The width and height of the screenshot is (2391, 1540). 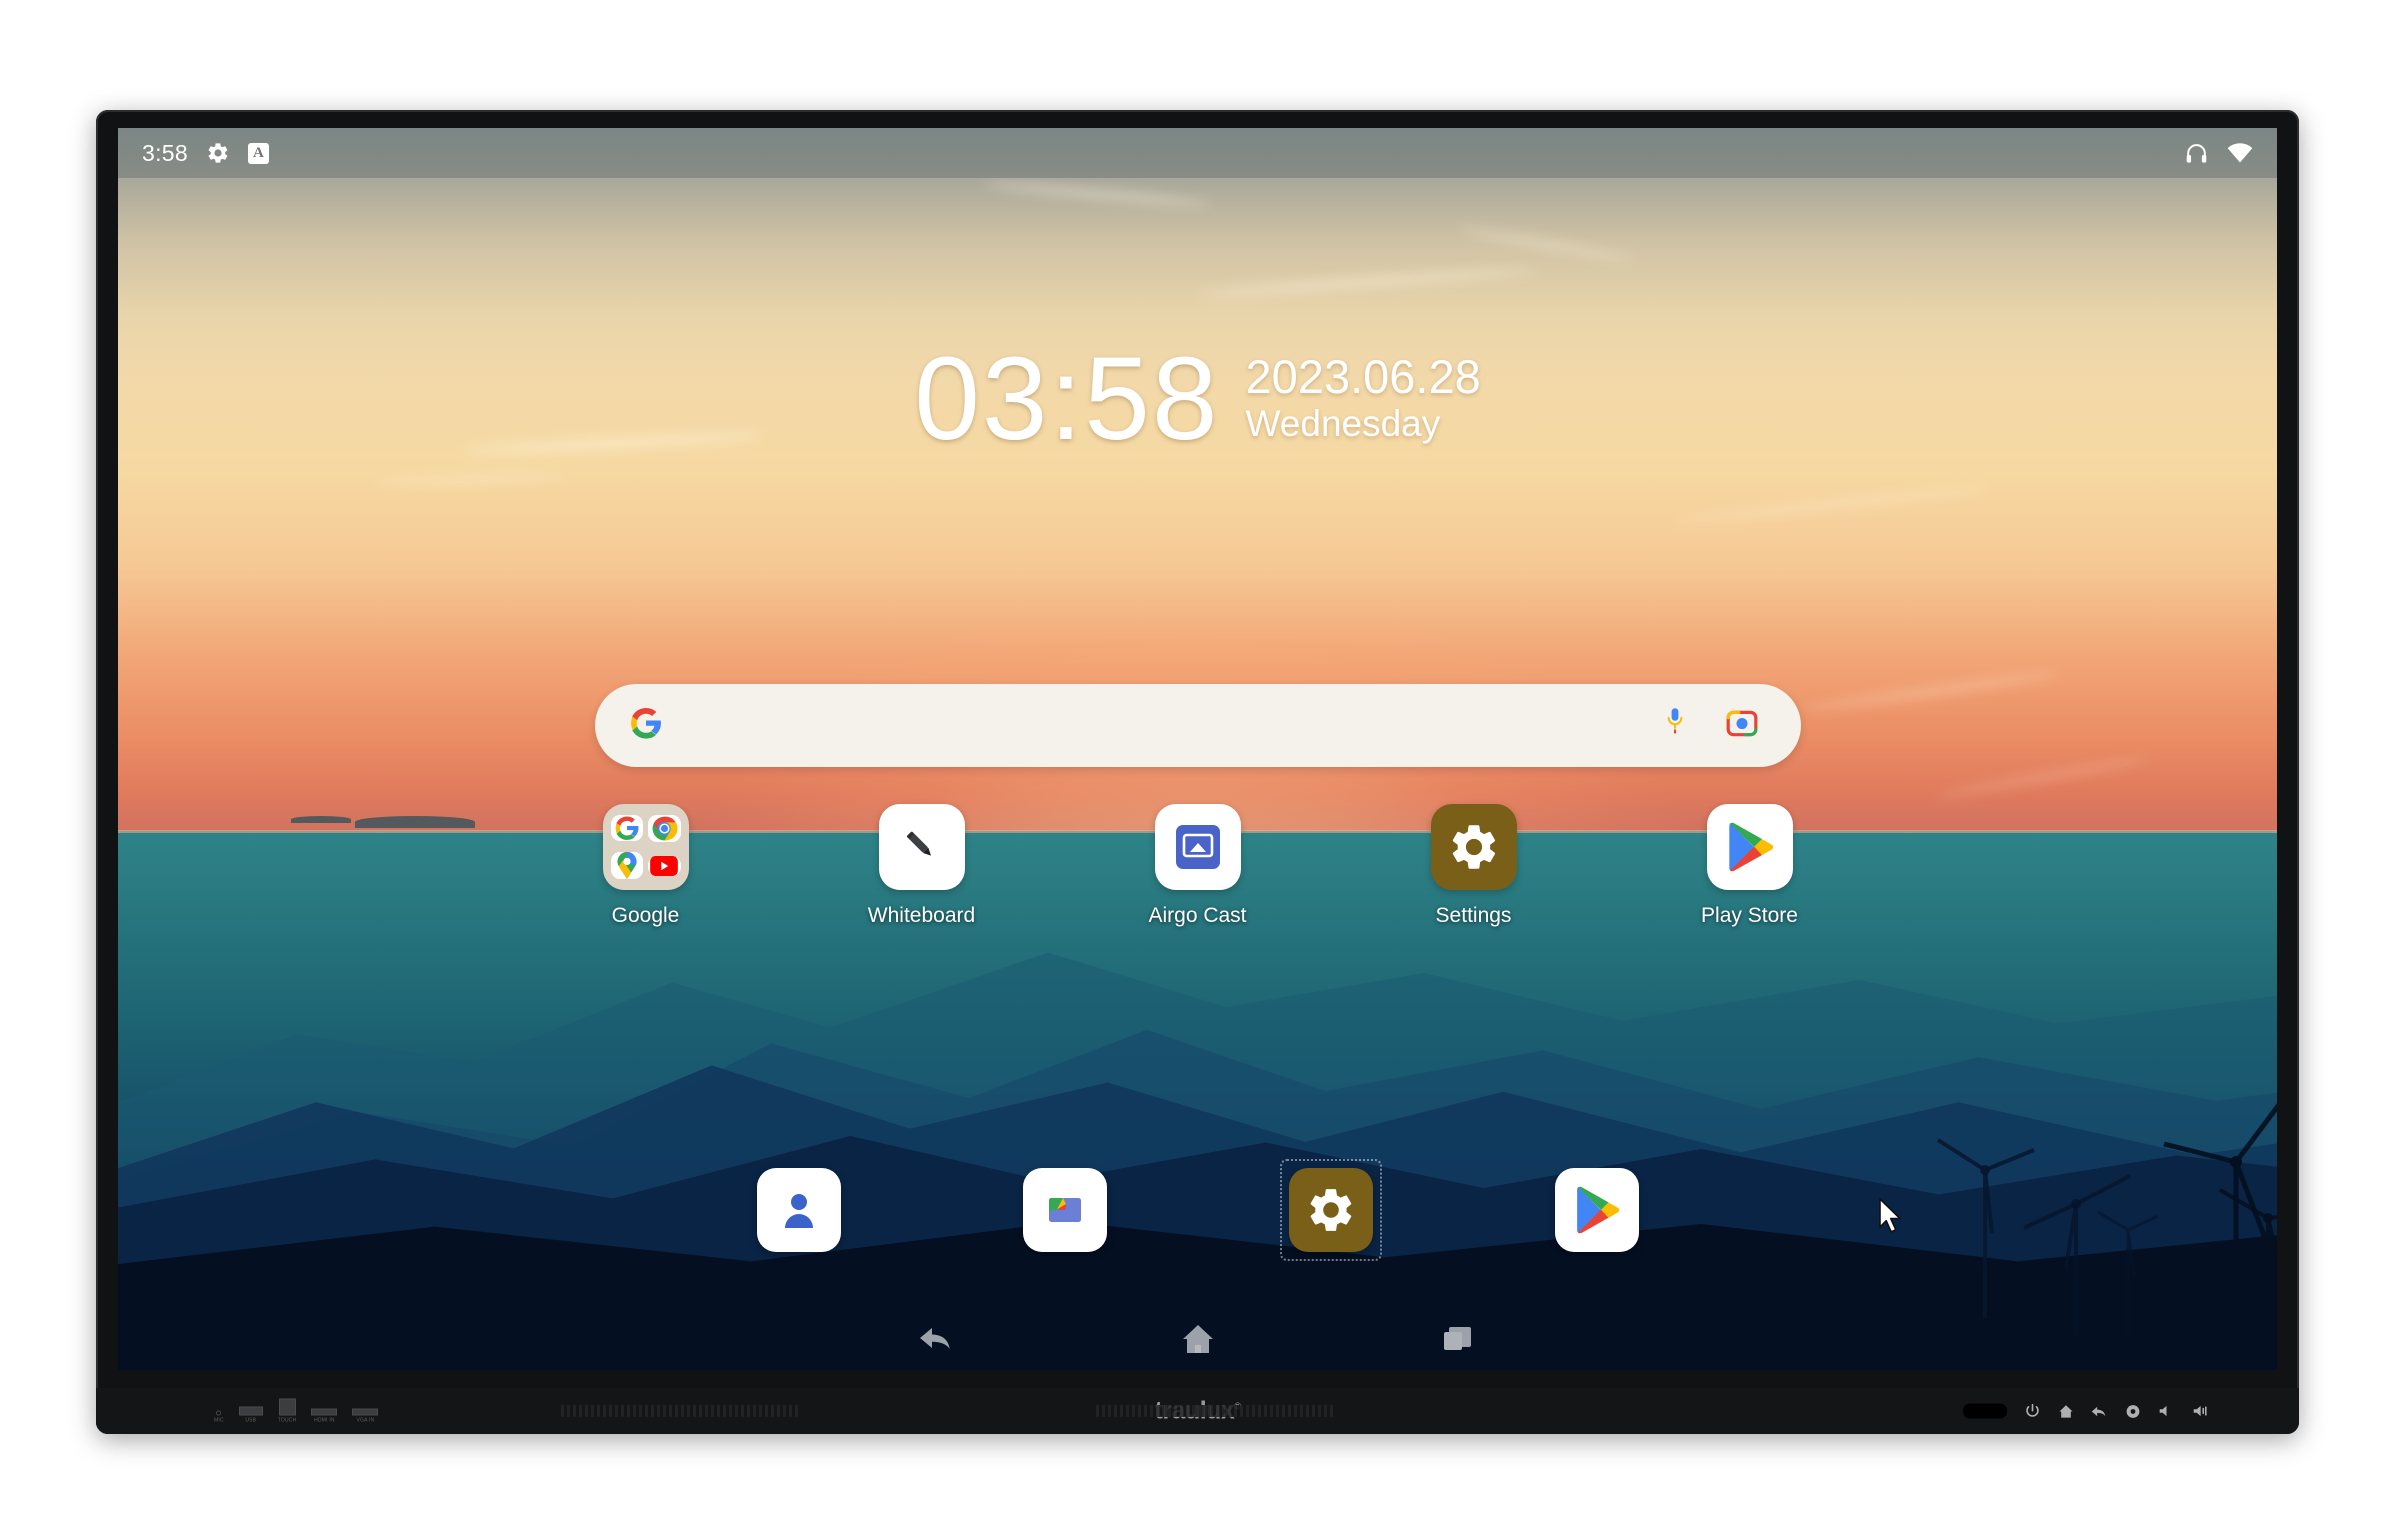 I want to click on recents-square-icon, so click(x=1458, y=1339).